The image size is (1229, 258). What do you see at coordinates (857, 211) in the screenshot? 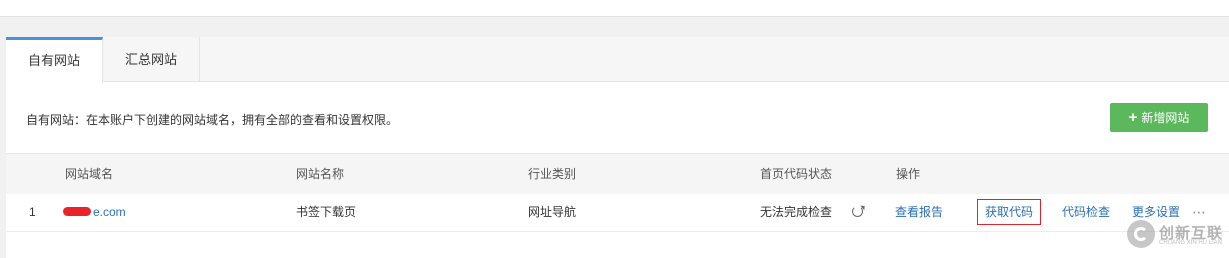
I see `refresh-icon` at bounding box center [857, 211].